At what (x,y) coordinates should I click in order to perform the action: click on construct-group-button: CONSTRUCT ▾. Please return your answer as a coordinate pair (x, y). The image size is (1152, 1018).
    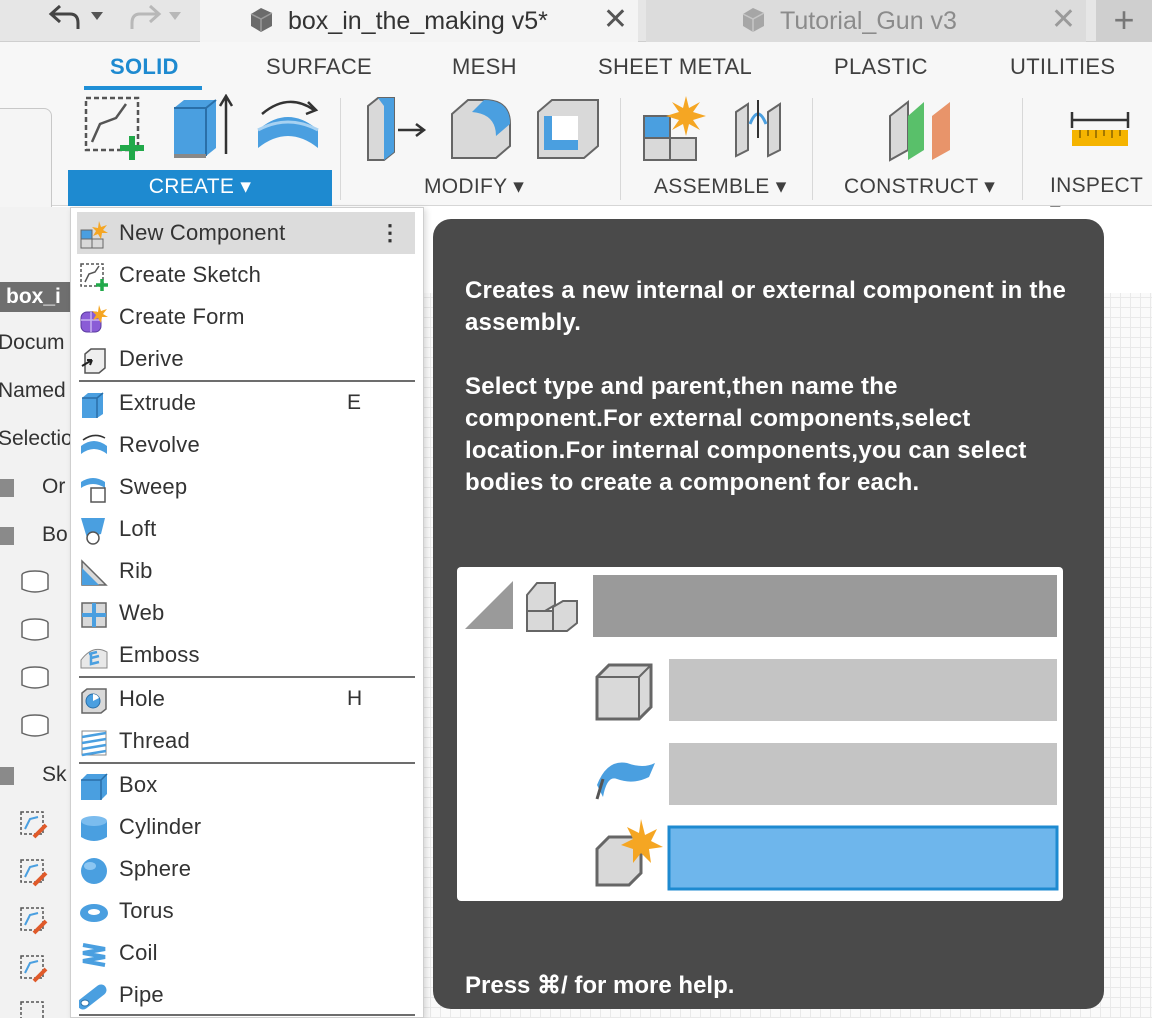
    Looking at the image, I should click on (919, 186).